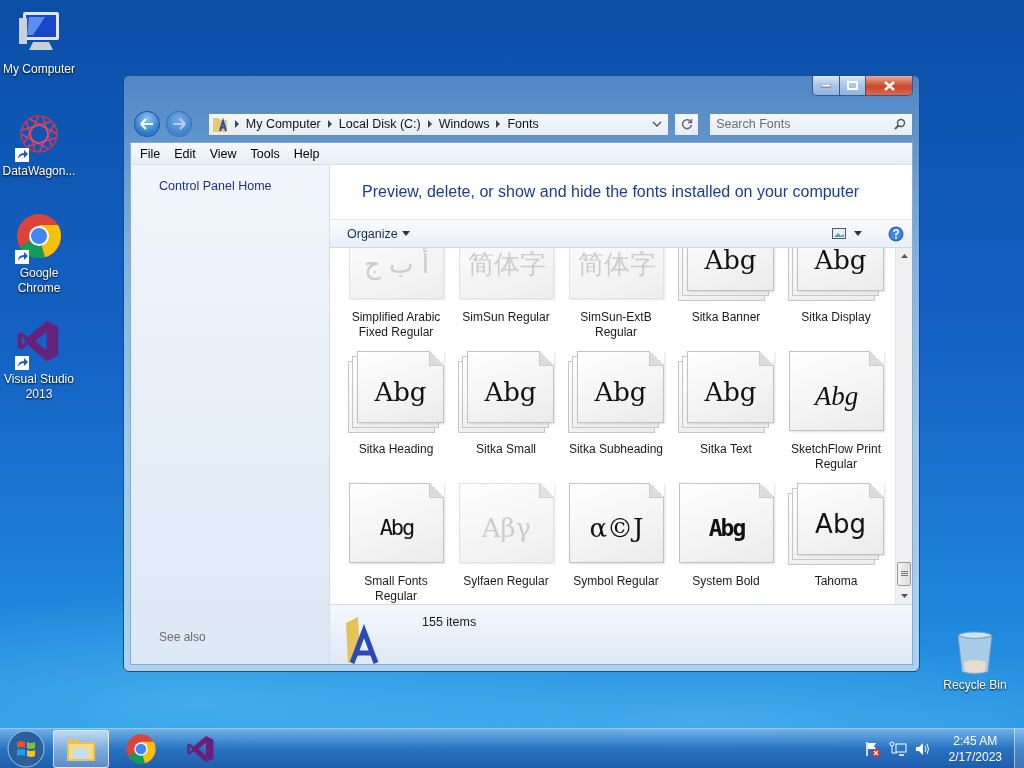  What do you see at coordinates (811, 124) in the screenshot?
I see `search-field: Search Fonts` at bounding box center [811, 124].